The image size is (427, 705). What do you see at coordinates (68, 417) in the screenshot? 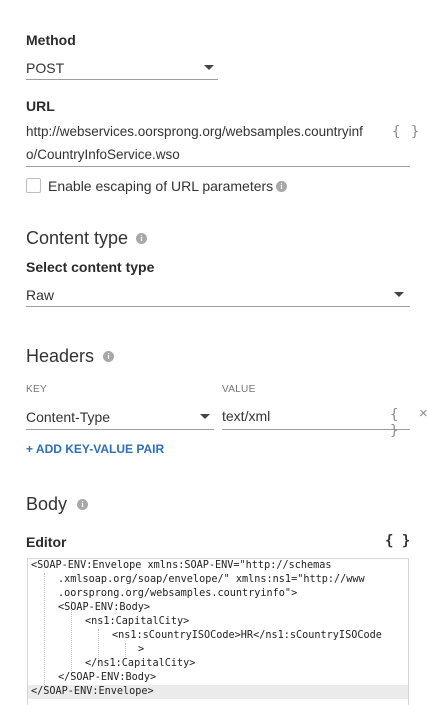
I see `header-key-value: Content-Type` at bounding box center [68, 417].